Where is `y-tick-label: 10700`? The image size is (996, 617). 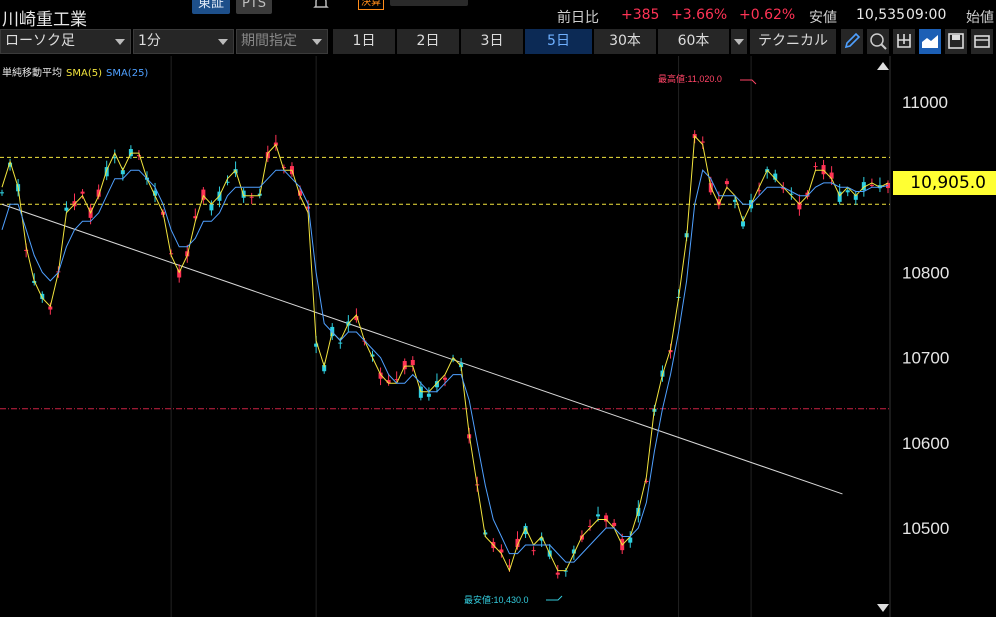 y-tick-label: 10700 is located at coordinates (925, 358).